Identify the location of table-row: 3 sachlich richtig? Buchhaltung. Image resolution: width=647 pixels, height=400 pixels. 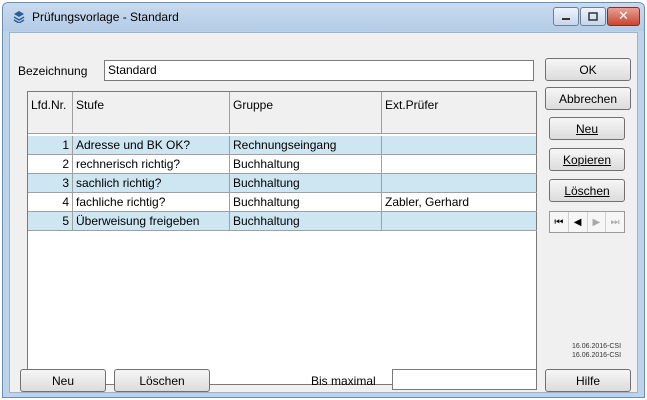
(282, 183).